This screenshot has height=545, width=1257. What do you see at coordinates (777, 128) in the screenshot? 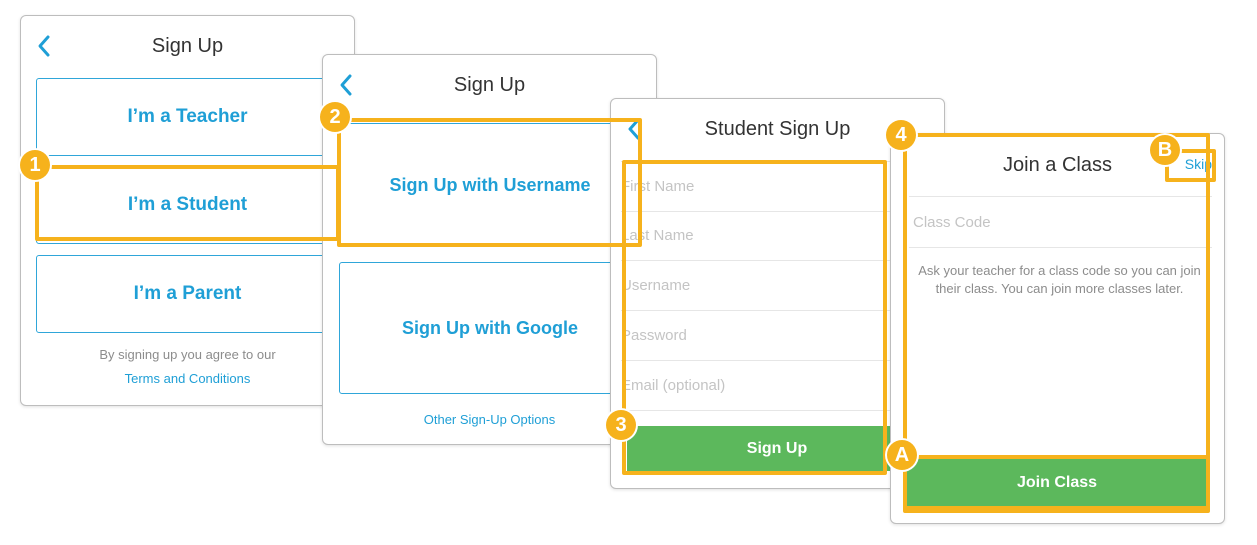
I see `page-title: Student Sign Up` at bounding box center [777, 128].